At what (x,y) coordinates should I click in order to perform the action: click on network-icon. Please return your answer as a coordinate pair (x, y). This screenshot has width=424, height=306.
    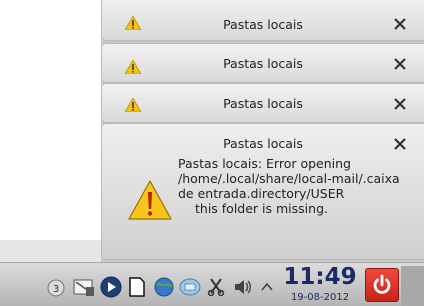
    Looking at the image, I should click on (84, 288).